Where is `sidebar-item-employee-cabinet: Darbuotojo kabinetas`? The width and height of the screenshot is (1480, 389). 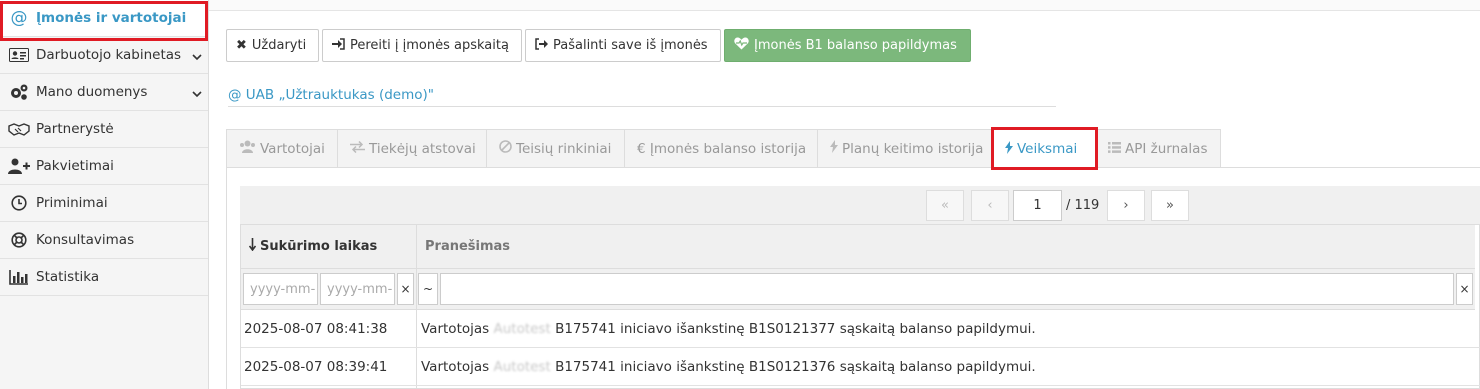 sidebar-item-employee-cabinet: Darbuotojo kabinetas is located at coordinates (104, 55).